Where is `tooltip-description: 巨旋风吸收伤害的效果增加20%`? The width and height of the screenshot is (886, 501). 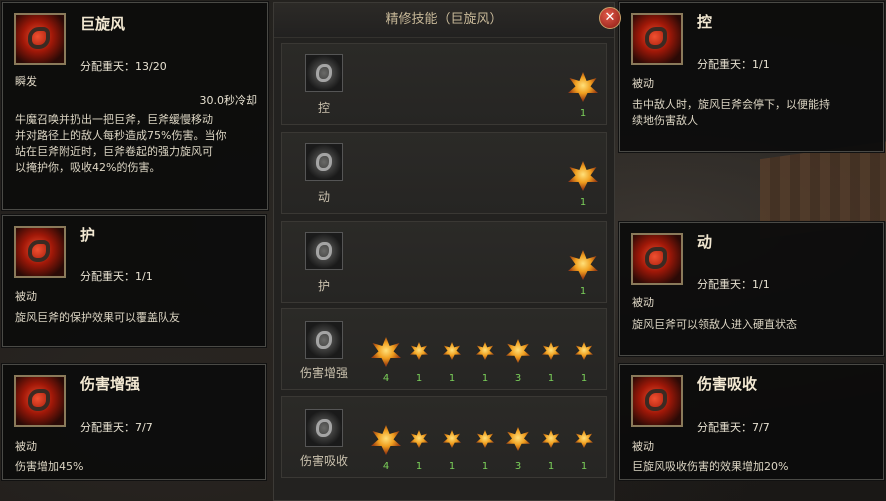 tooltip-description: 巨旋风吸收伤害的效果增加20% is located at coordinates (754, 467).